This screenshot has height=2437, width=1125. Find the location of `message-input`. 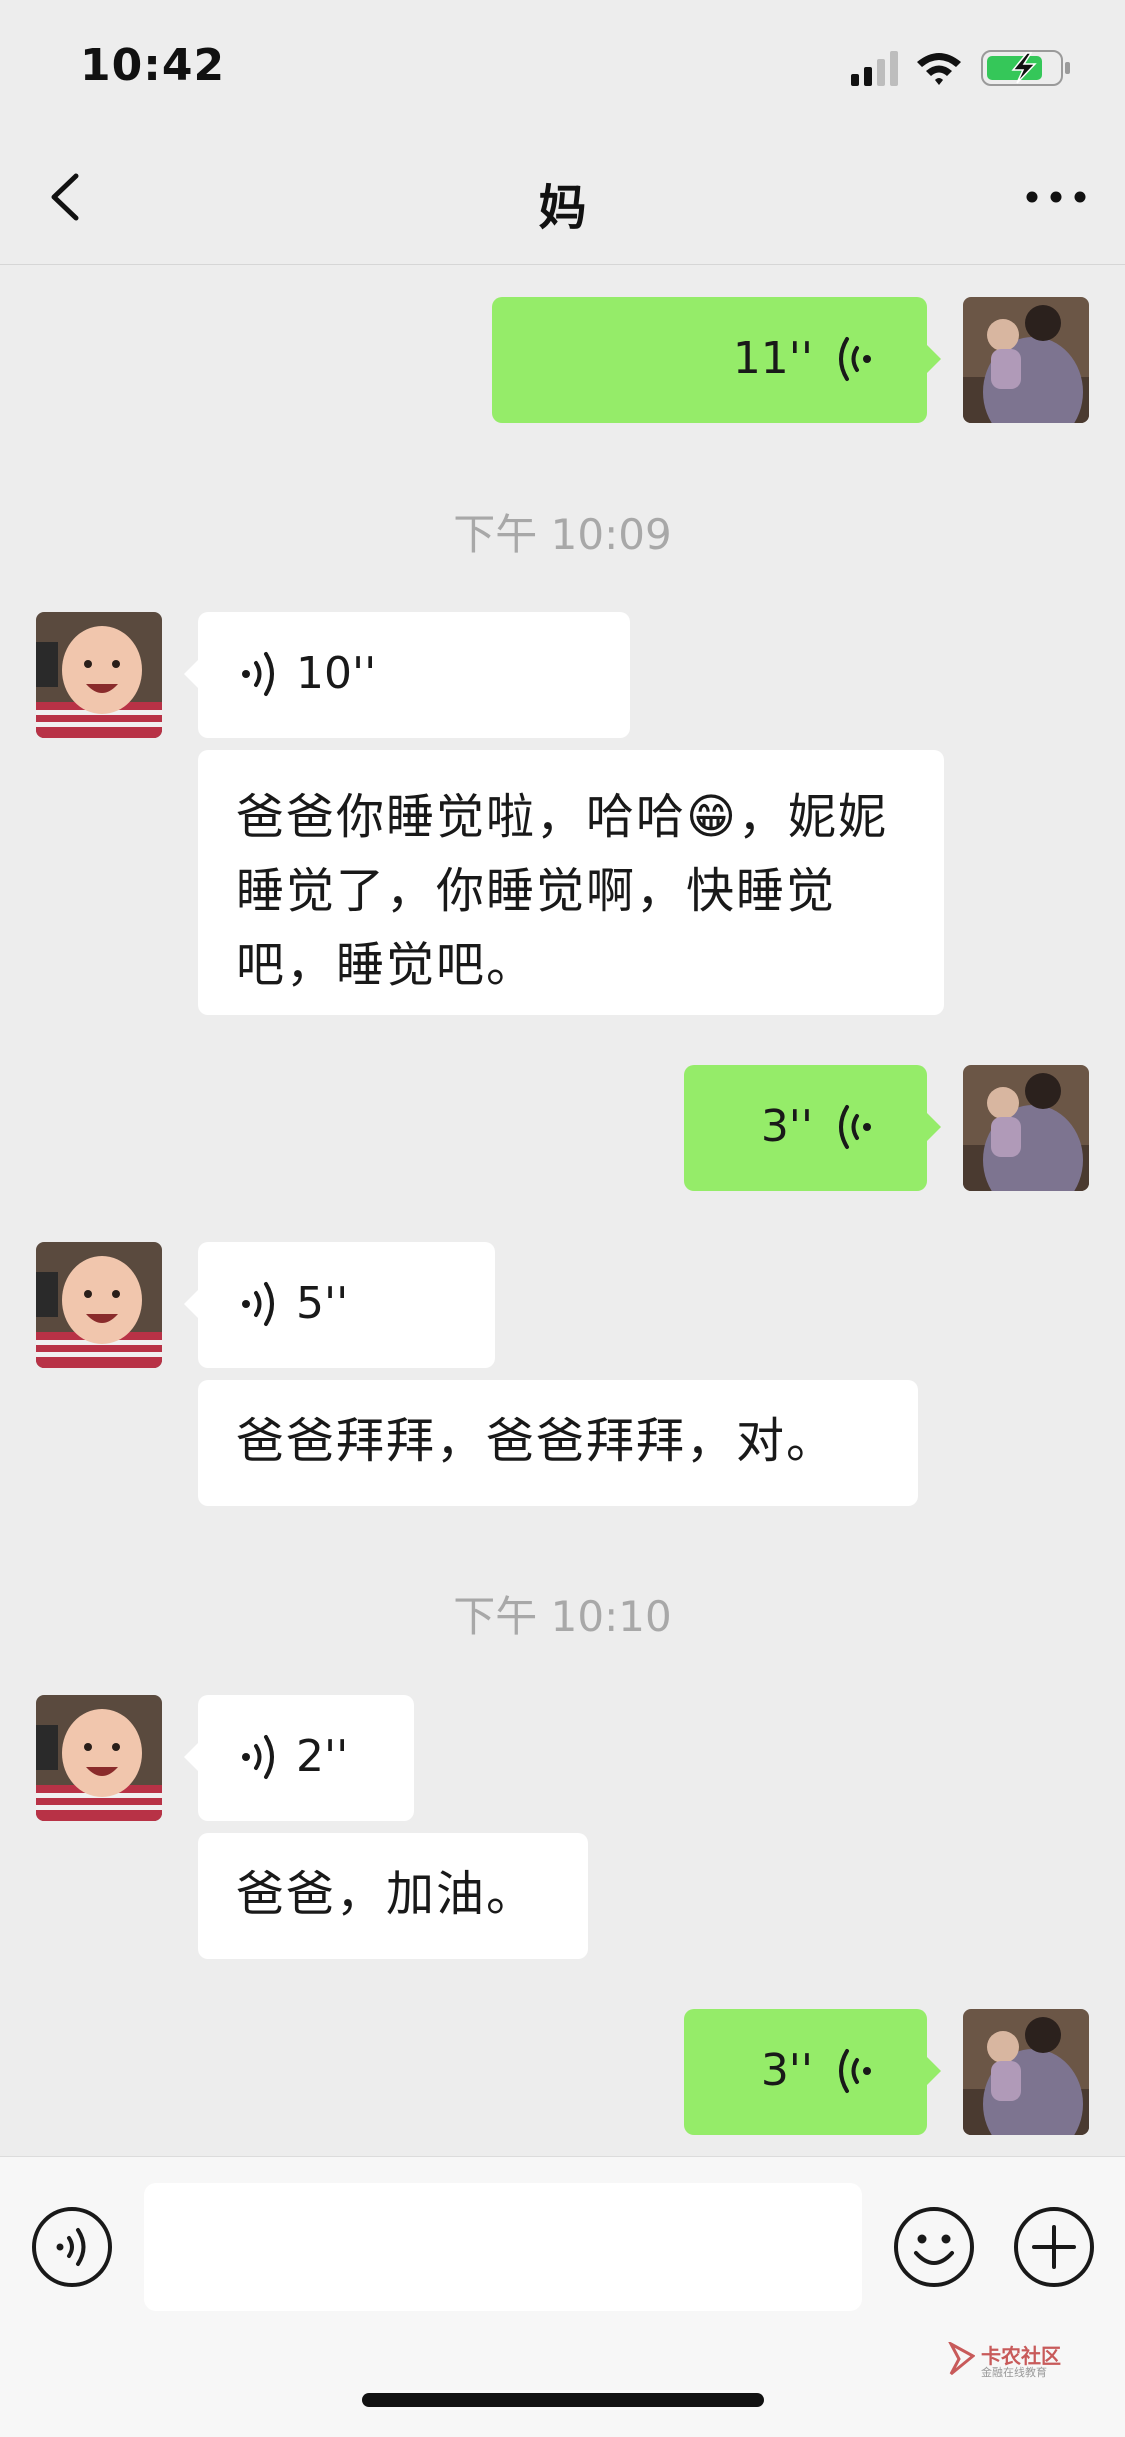

message-input is located at coordinates (503, 2247).